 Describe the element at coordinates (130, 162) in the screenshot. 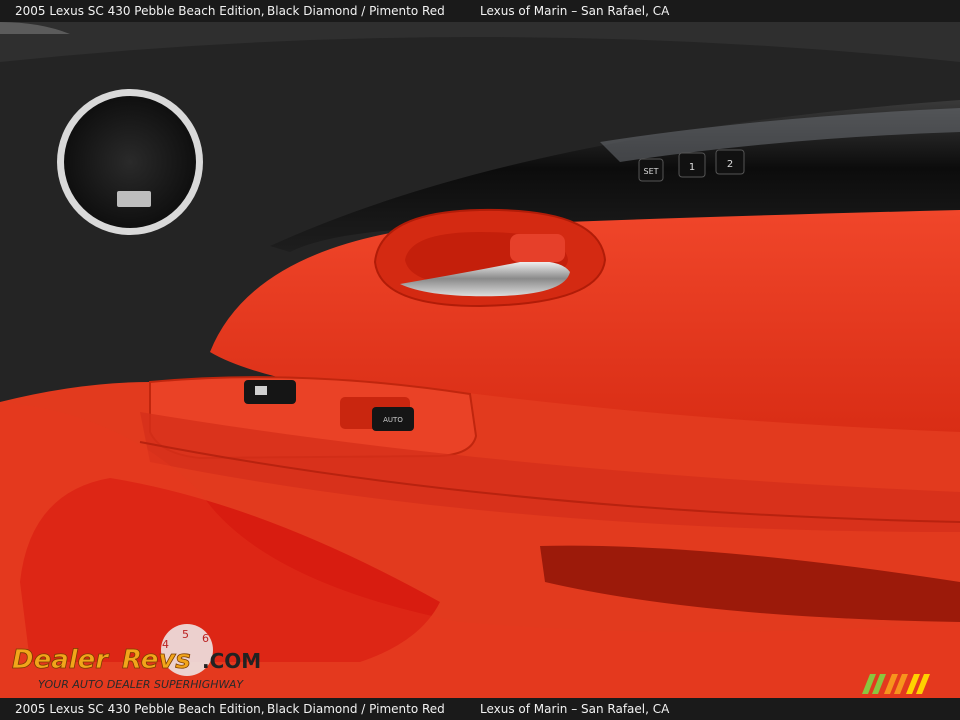

I see `speaker-grille` at that location.